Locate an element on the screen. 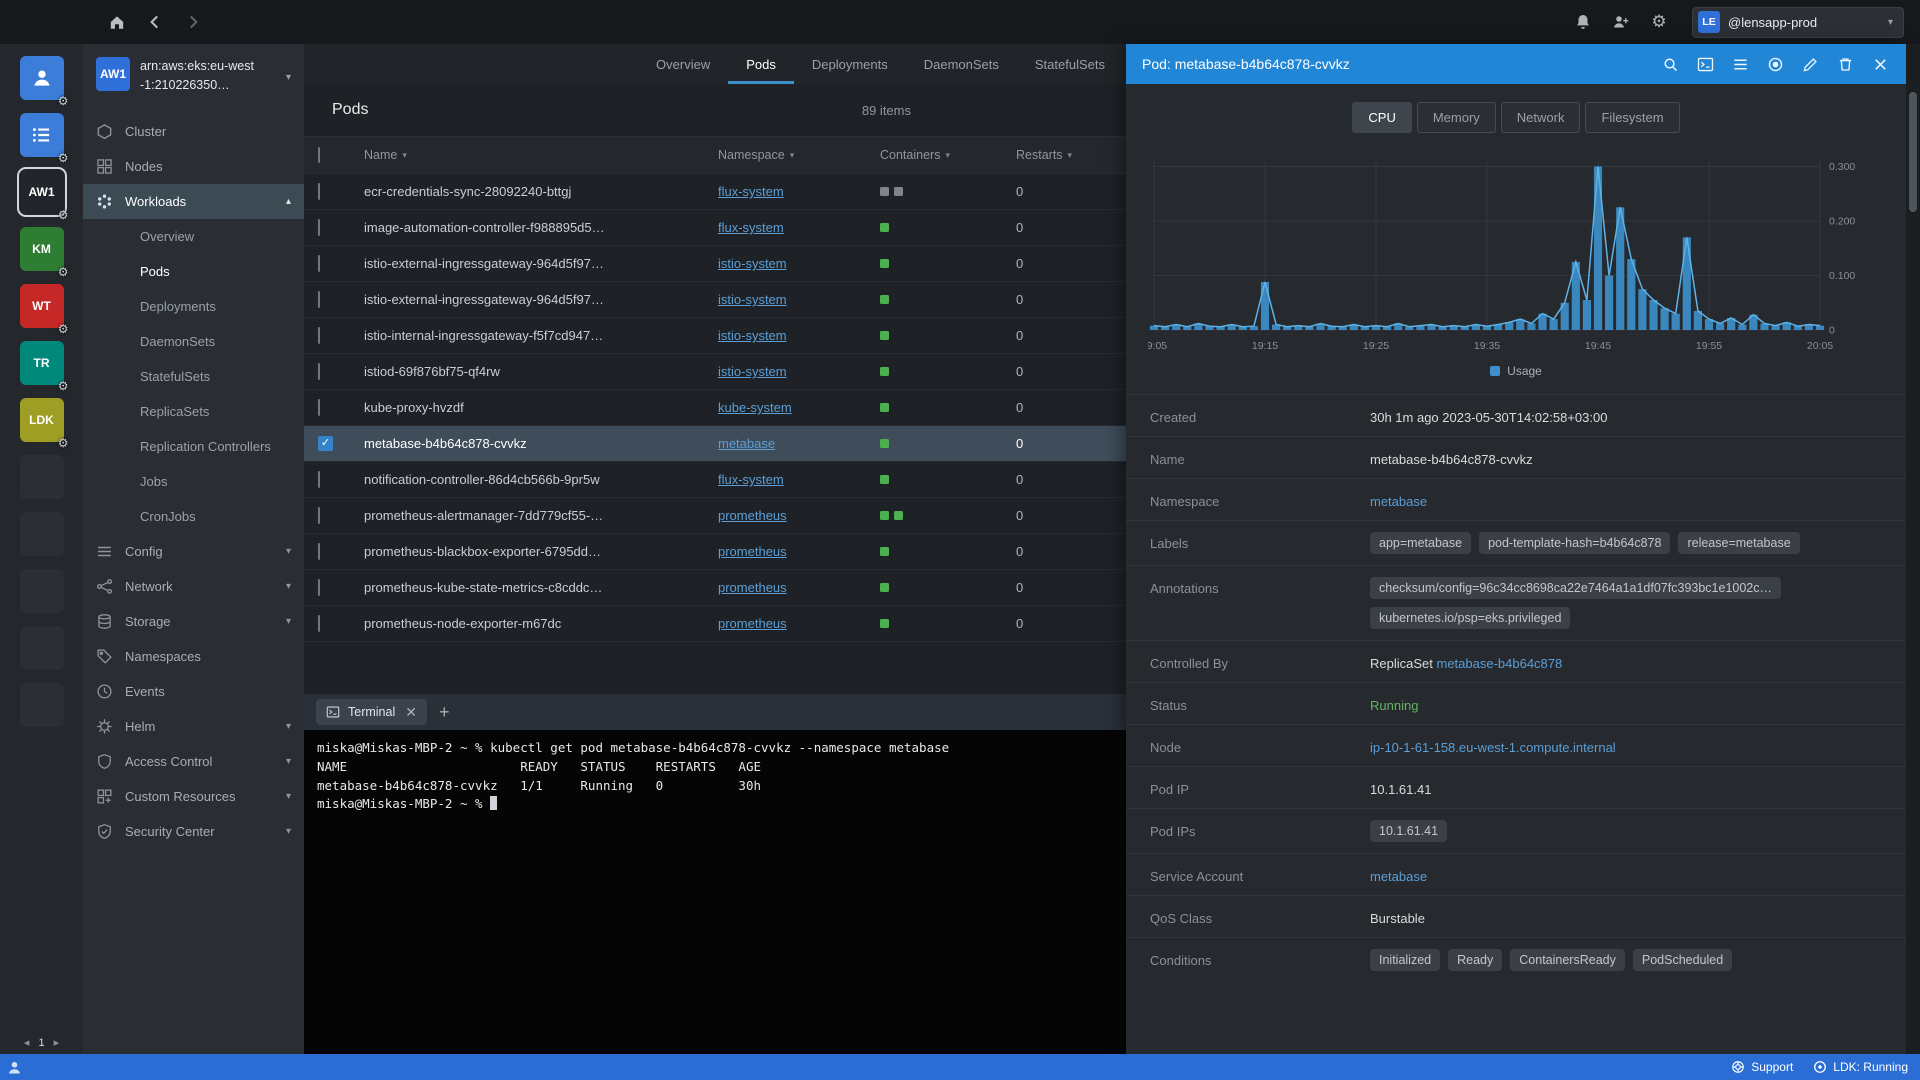  pager-prev-icon: ◂ is located at coordinates (27, 1042).